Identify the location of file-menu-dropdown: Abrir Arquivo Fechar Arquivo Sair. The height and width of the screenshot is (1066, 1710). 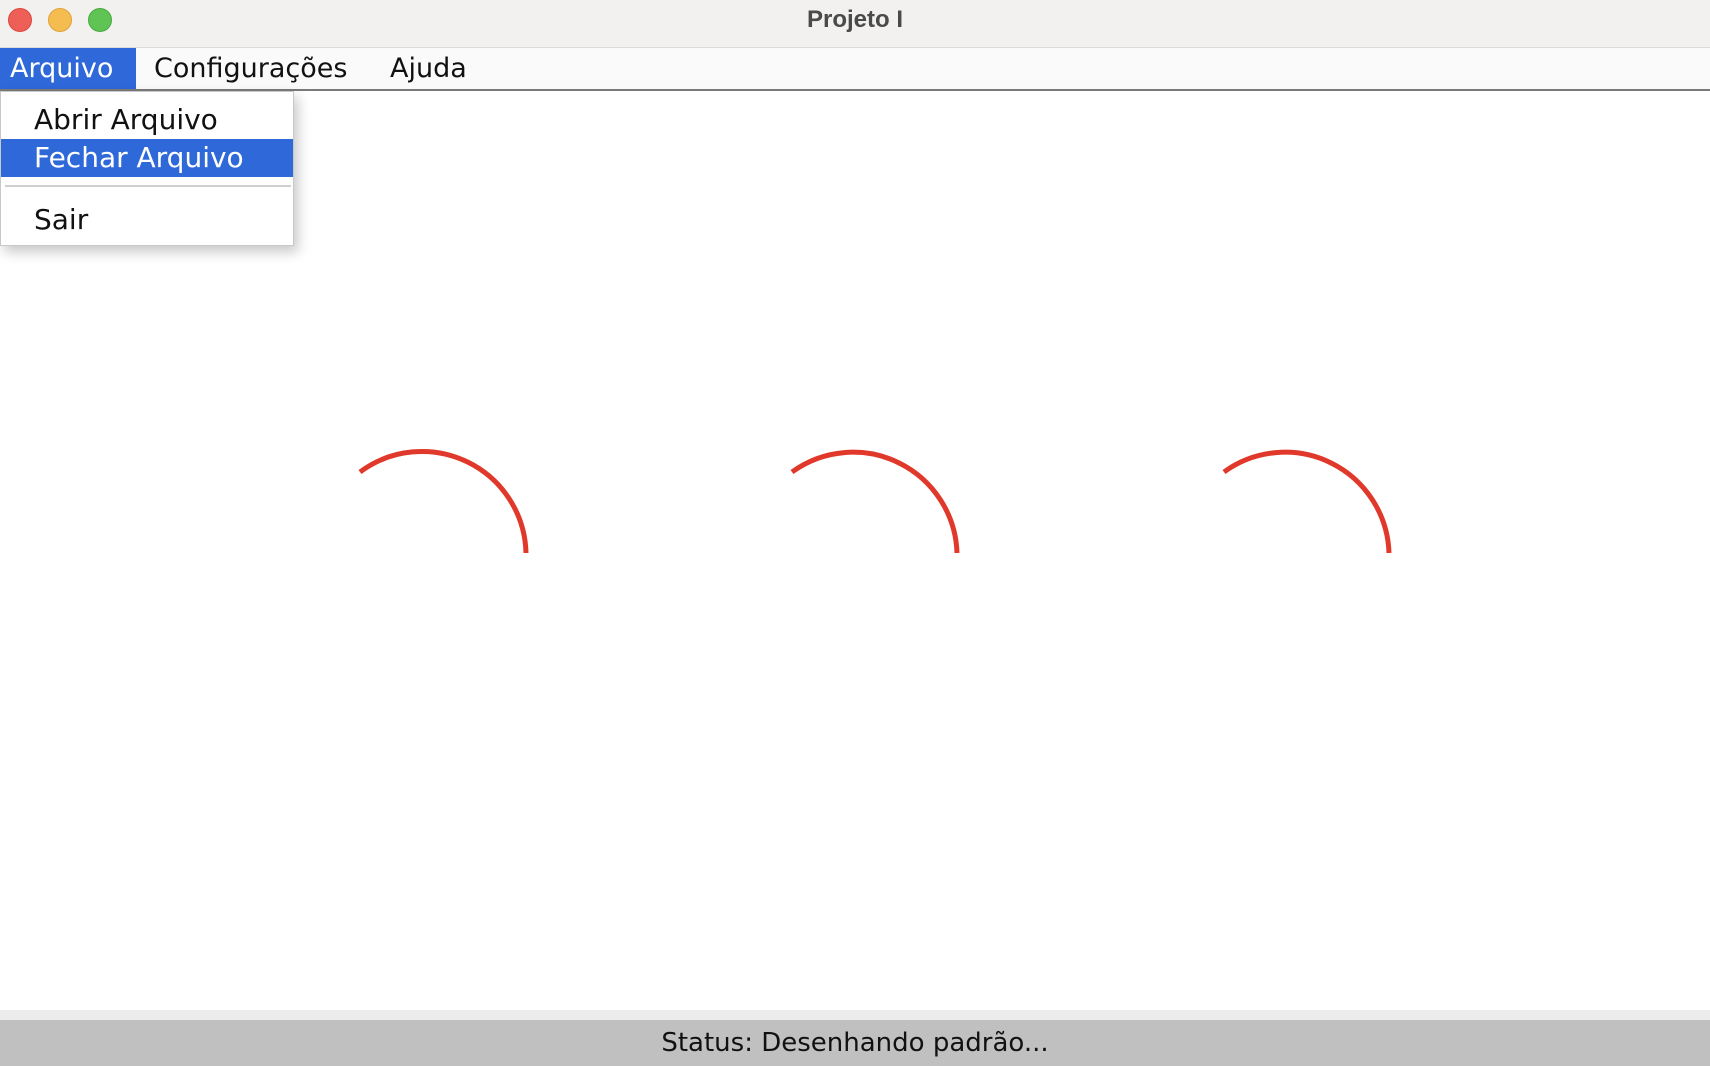
(147, 168).